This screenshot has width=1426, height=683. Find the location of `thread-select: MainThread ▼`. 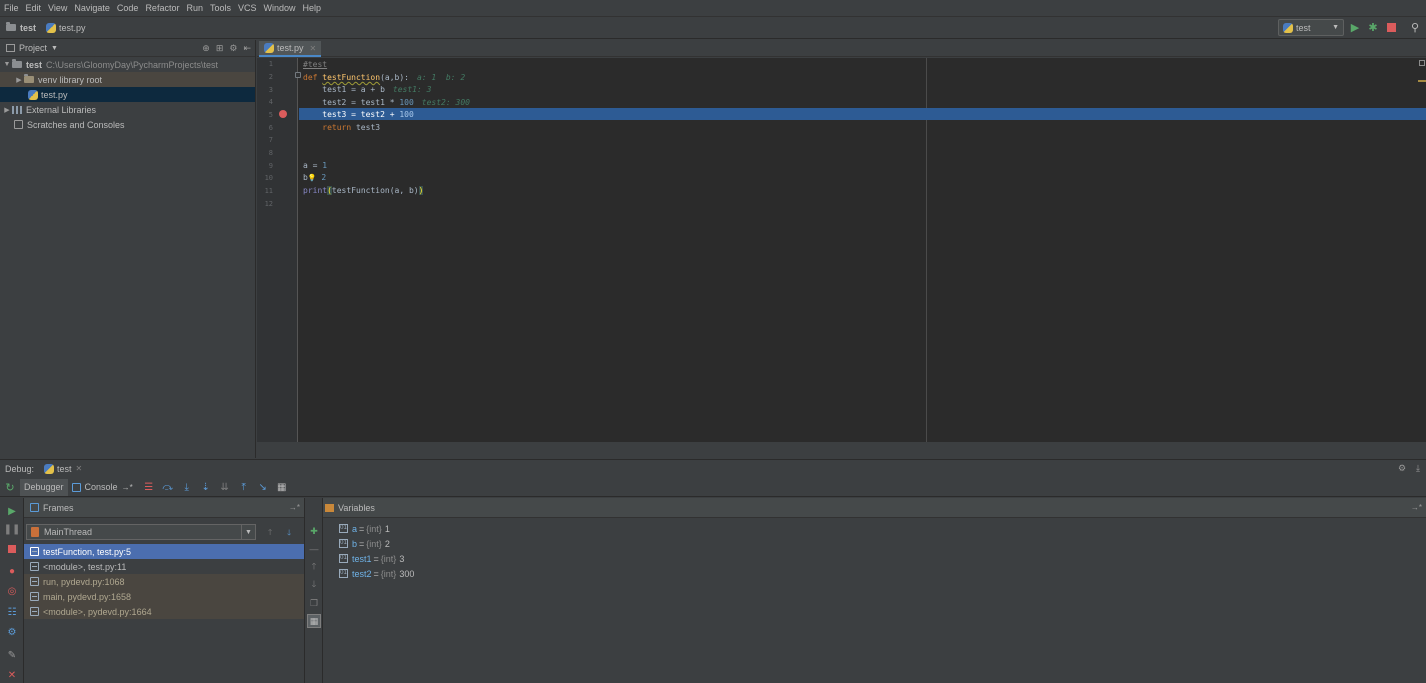

thread-select: MainThread ▼ is located at coordinates (141, 532).